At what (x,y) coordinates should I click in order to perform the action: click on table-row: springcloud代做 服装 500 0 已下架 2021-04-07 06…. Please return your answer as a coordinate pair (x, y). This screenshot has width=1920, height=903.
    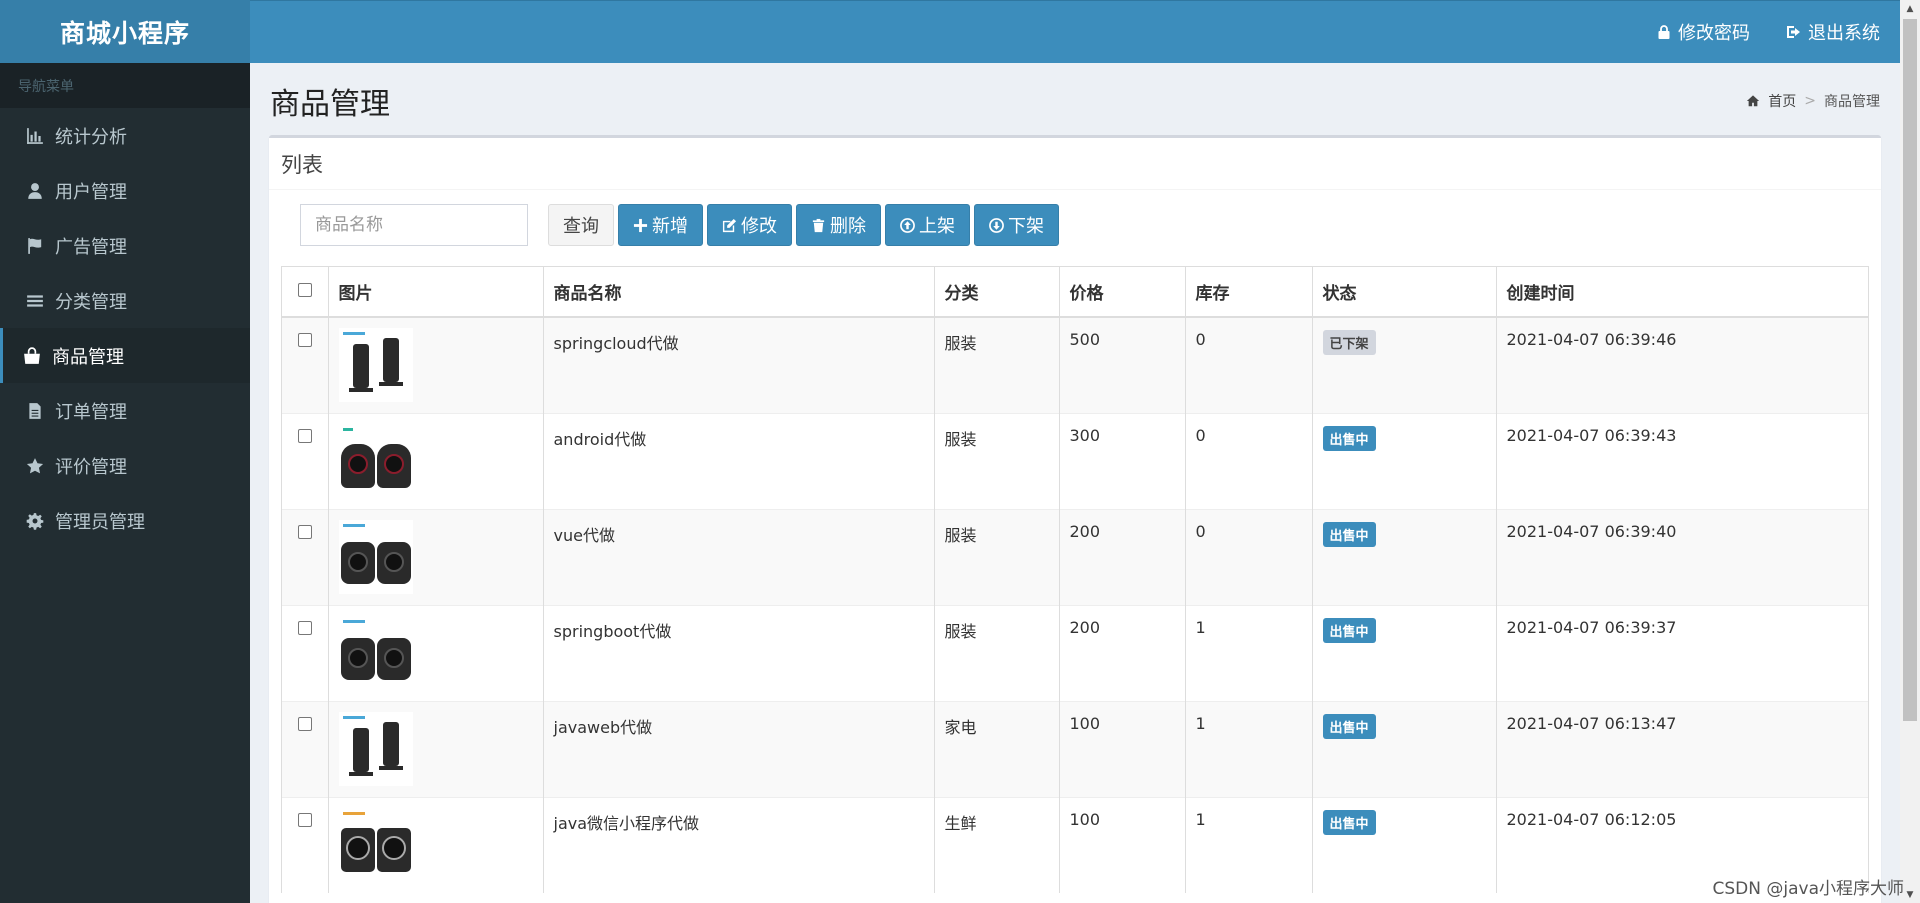
    Looking at the image, I should click on (1075, 364).